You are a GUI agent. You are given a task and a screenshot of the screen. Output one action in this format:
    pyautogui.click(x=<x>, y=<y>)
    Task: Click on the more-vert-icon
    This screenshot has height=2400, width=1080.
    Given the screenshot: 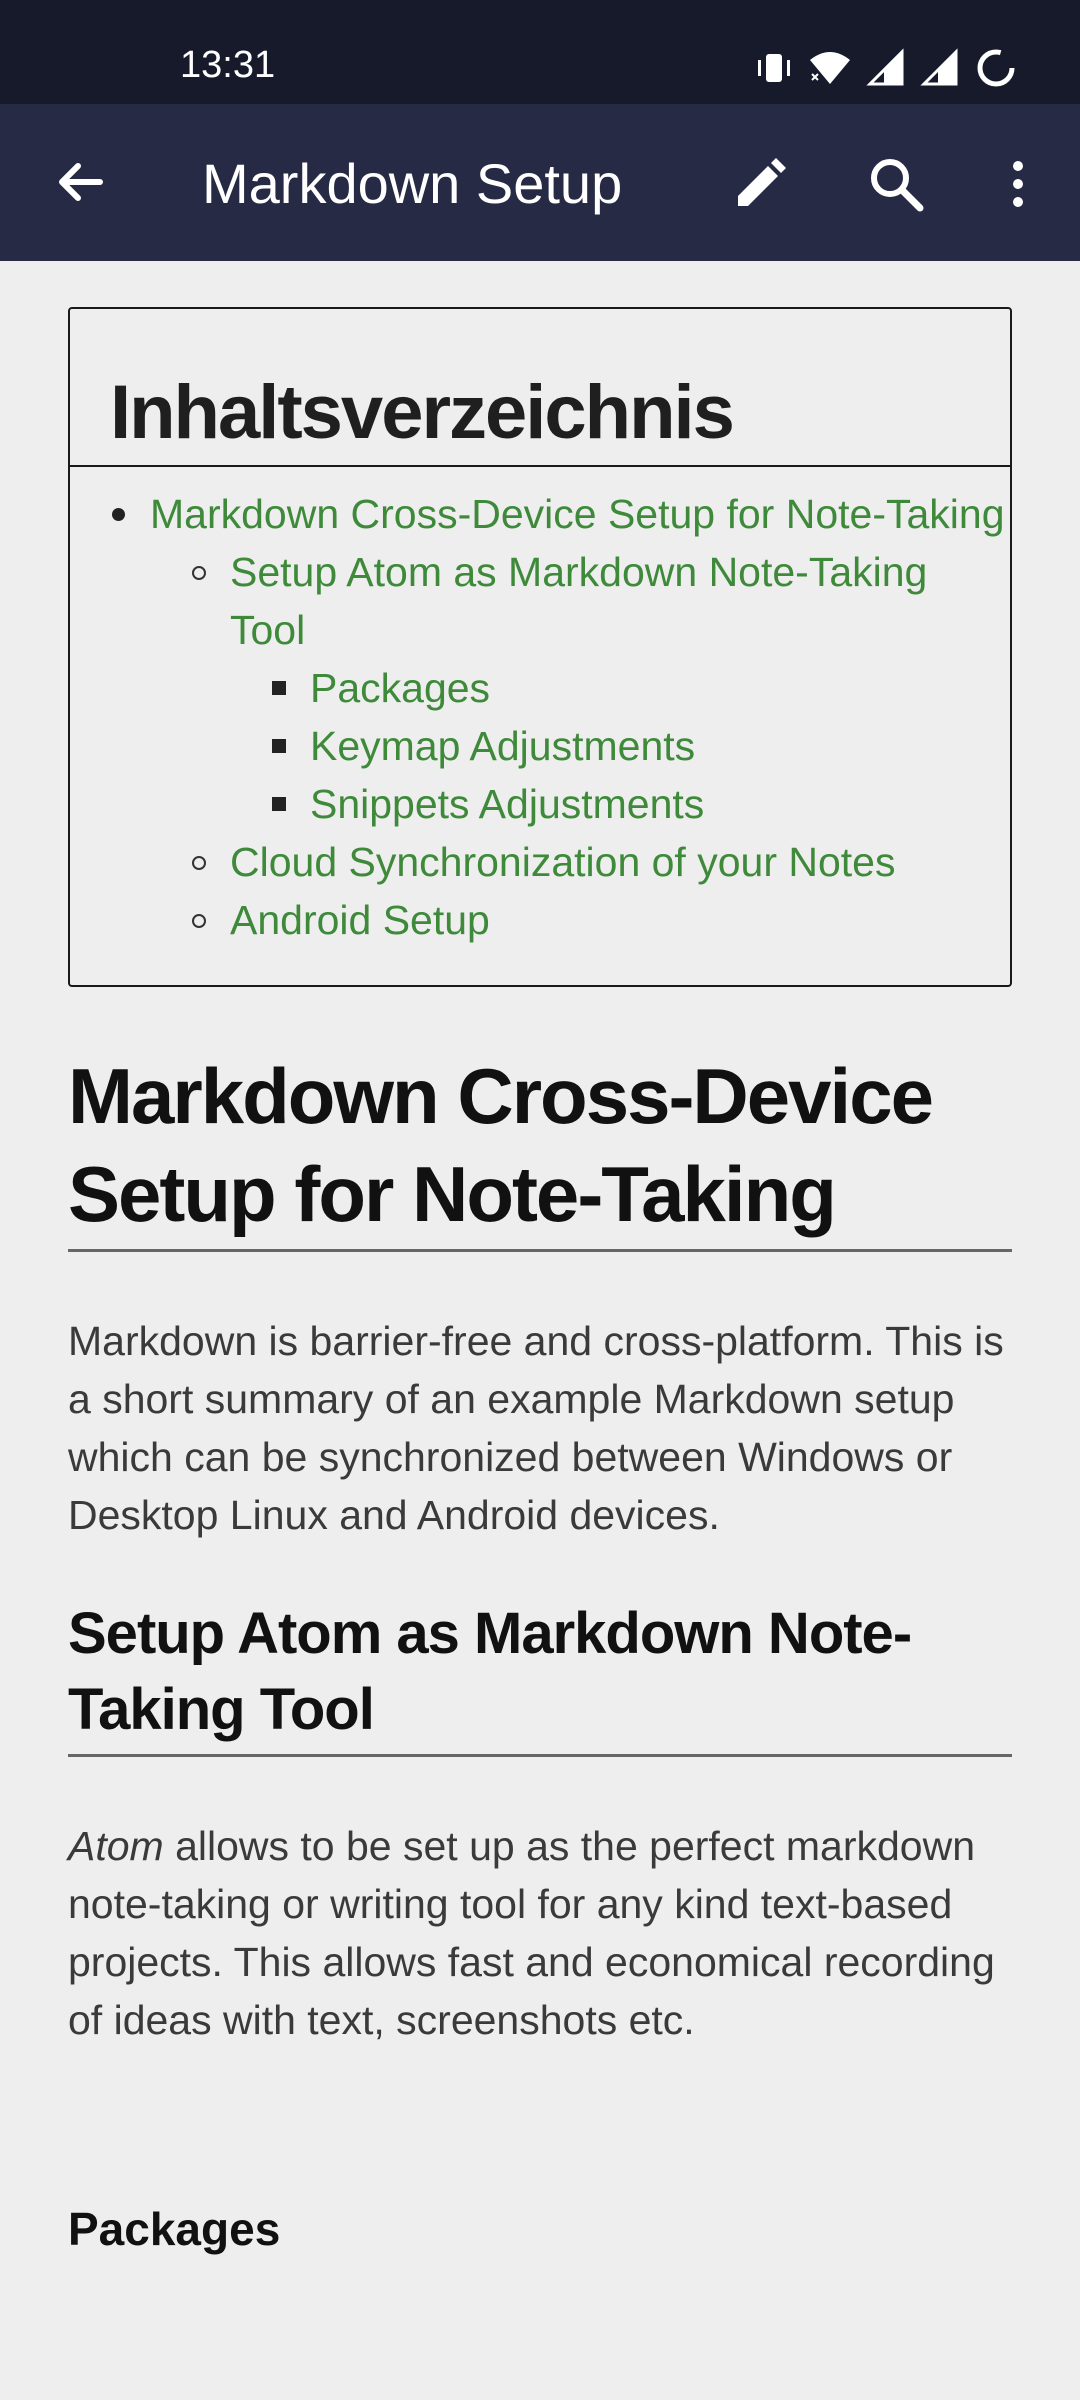 What is the action you would take?
    pyautogui.click(x=1018, y=184)
    